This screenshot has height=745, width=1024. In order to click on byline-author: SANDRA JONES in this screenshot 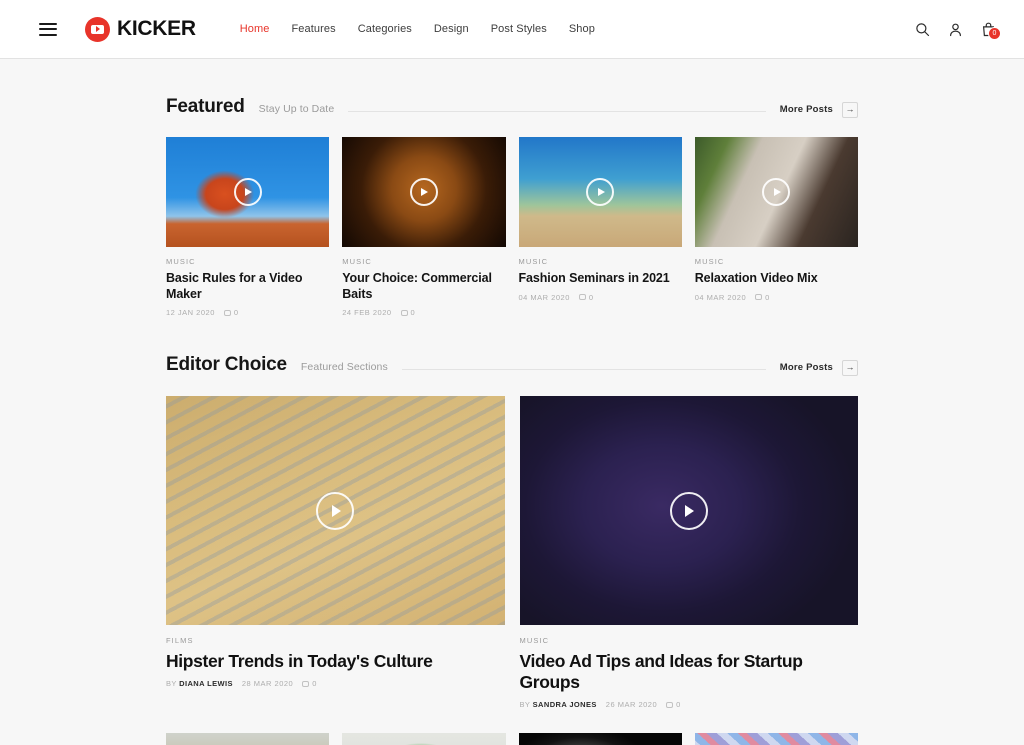, I will do `click(565, 704)`.